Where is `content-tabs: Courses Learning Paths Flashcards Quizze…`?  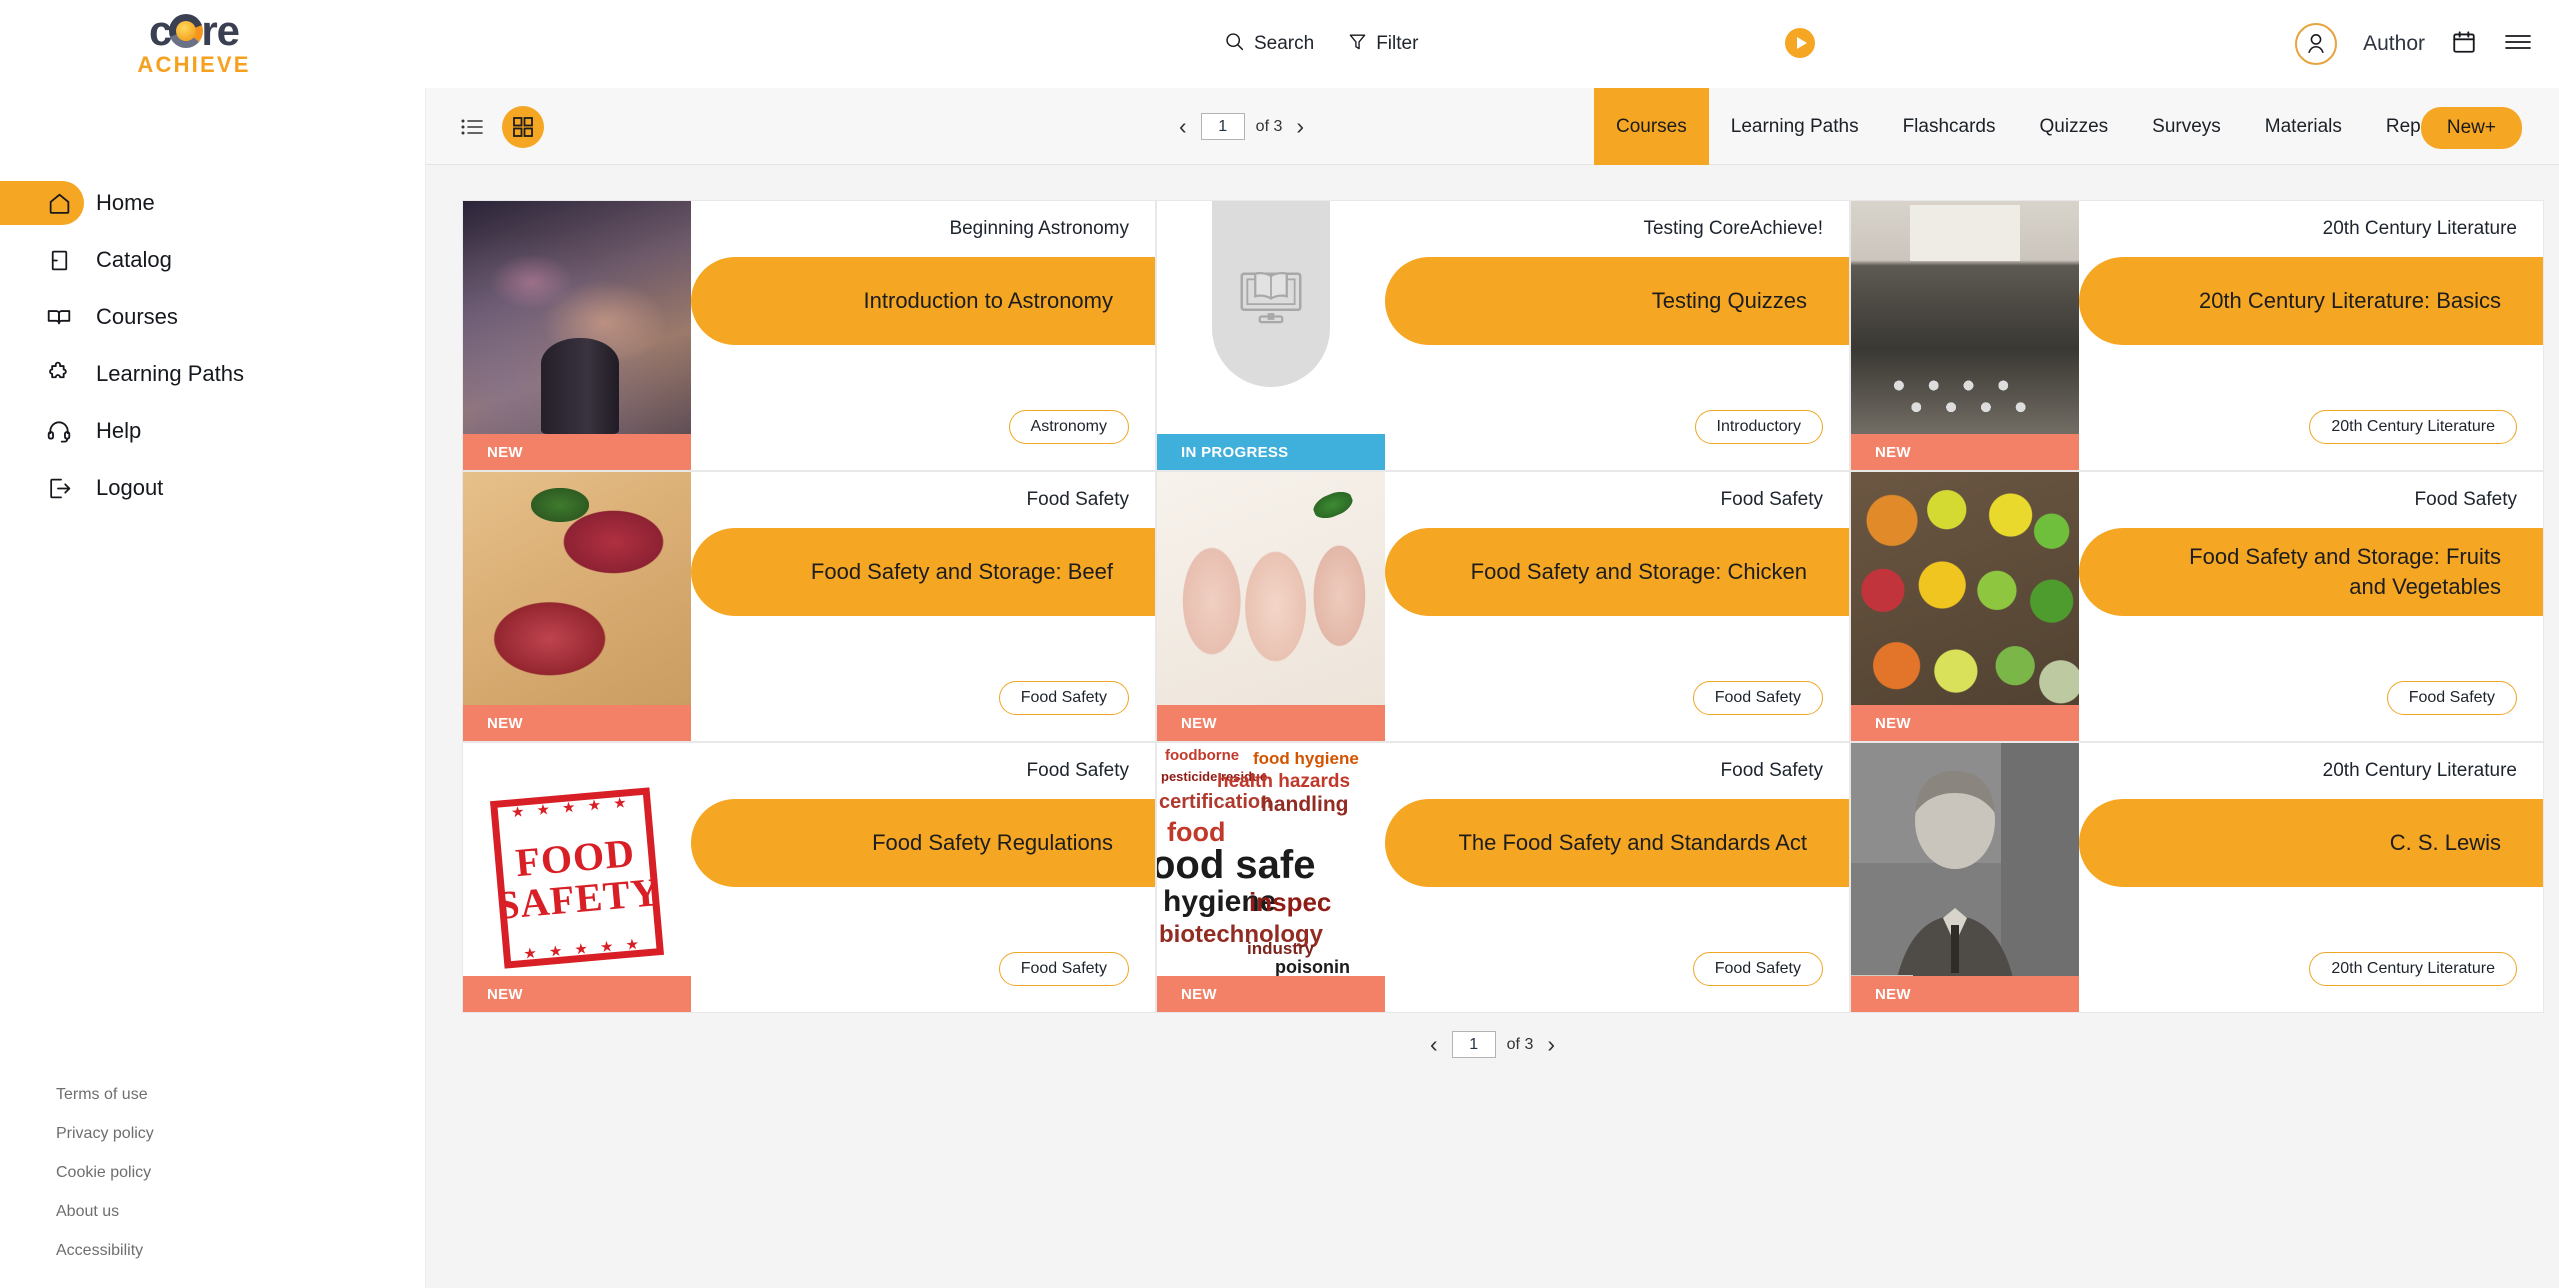 content-tabs: Courses Learning Paths Flashcards Quizze… is located at coordinates (2034, 126).